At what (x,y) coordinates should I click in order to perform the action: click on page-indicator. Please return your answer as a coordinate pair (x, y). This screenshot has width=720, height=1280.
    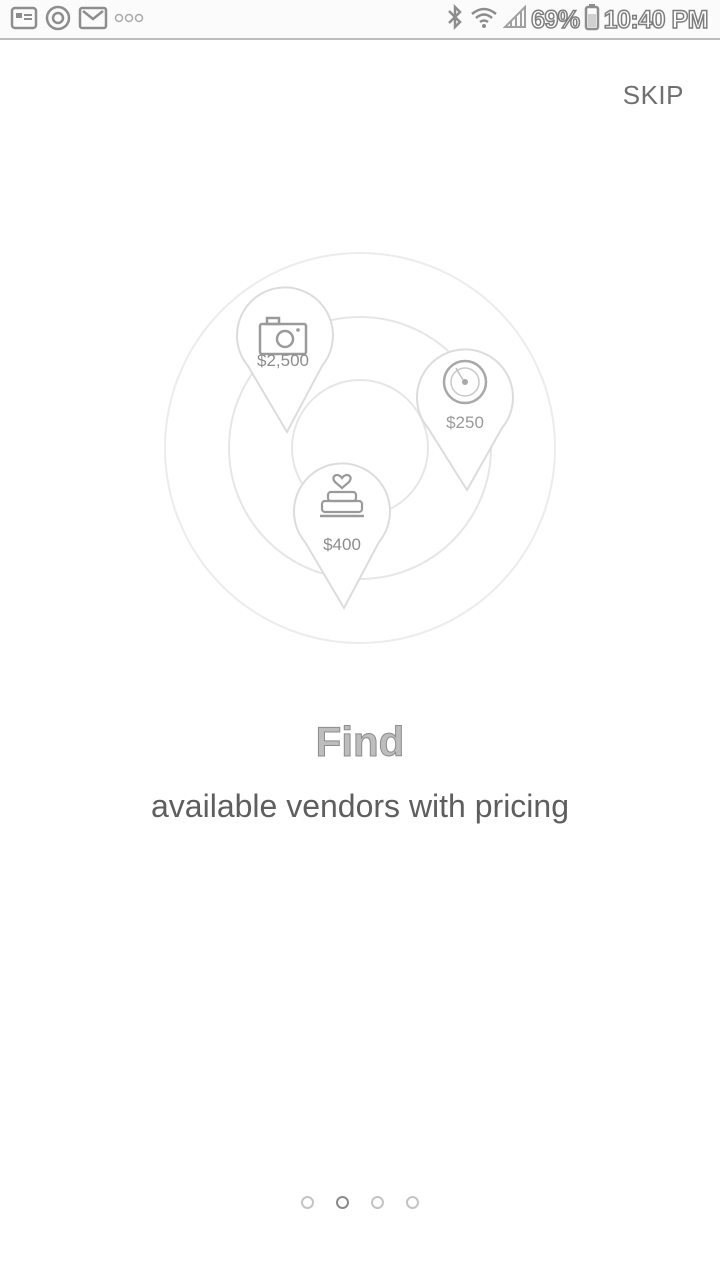
    Looking at the image, I should click on (360, 1204).